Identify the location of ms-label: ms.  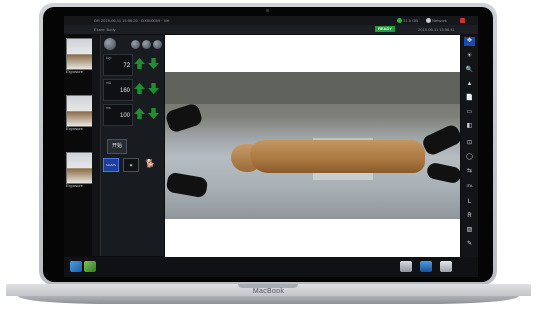
(108, 108).